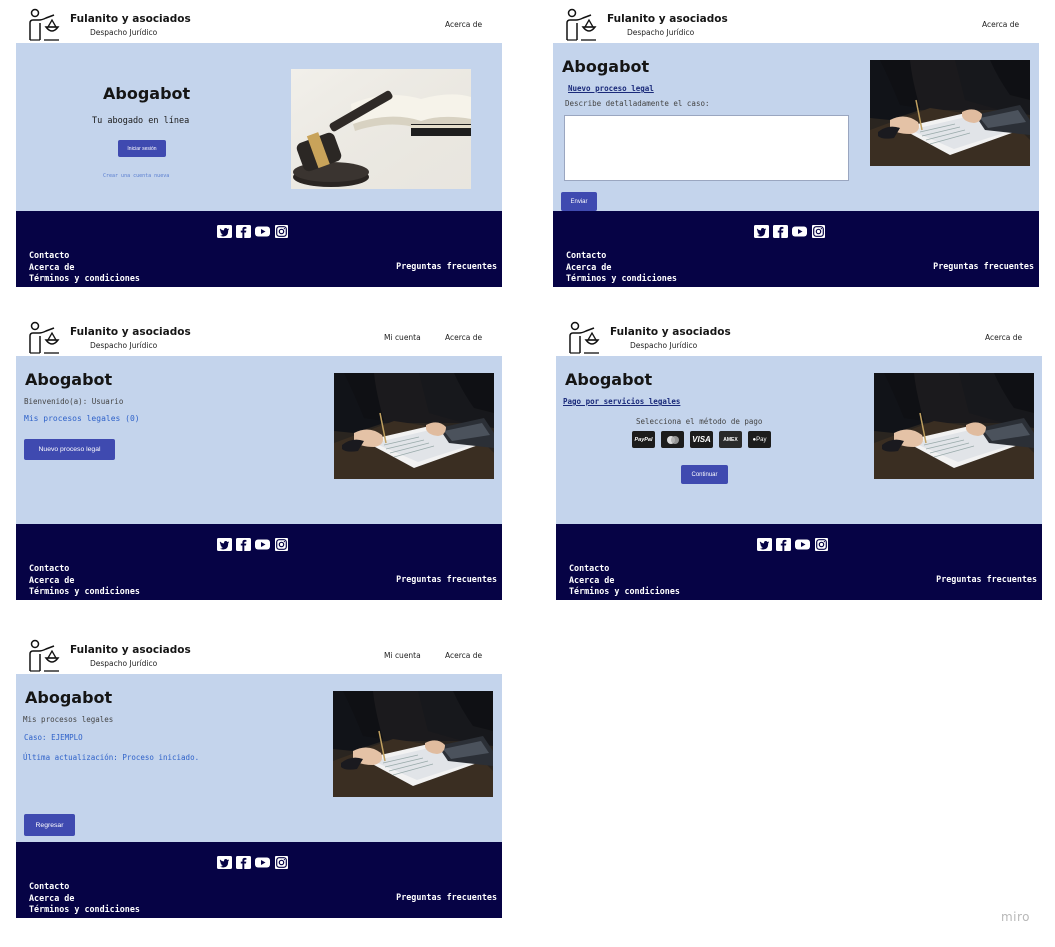 The height and width of the screenshot is (947, 1055). Describe the element at coordinates (136, 176) in the screenshot. I see `create-account-link: Crear una cuenta nueva` at that location.